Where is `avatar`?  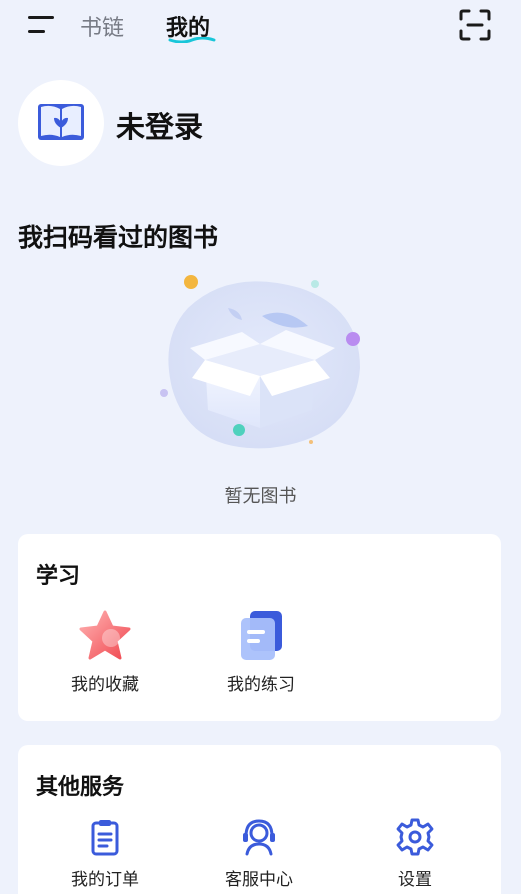 avatar is located at coordinates (61, 123).